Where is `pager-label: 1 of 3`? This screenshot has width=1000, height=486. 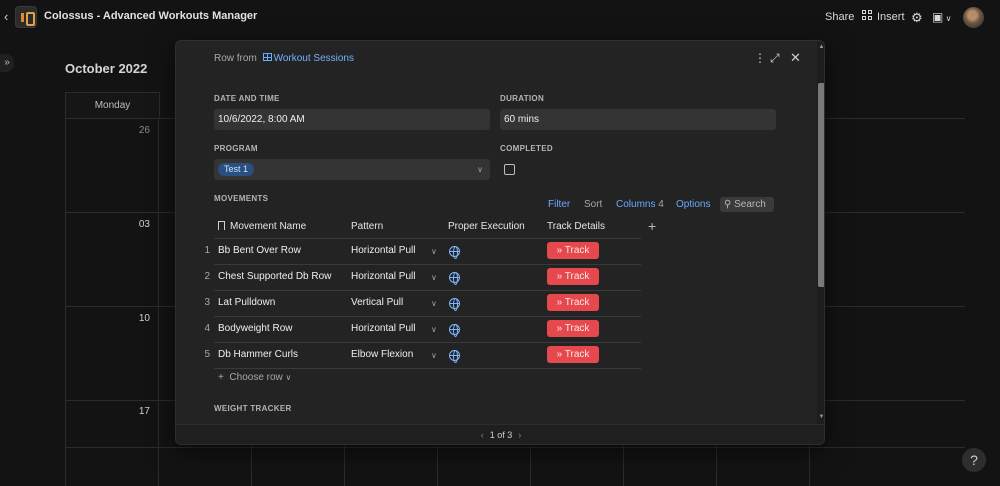
pager-label: 1 of 3 is located at coordinates (501, 435).